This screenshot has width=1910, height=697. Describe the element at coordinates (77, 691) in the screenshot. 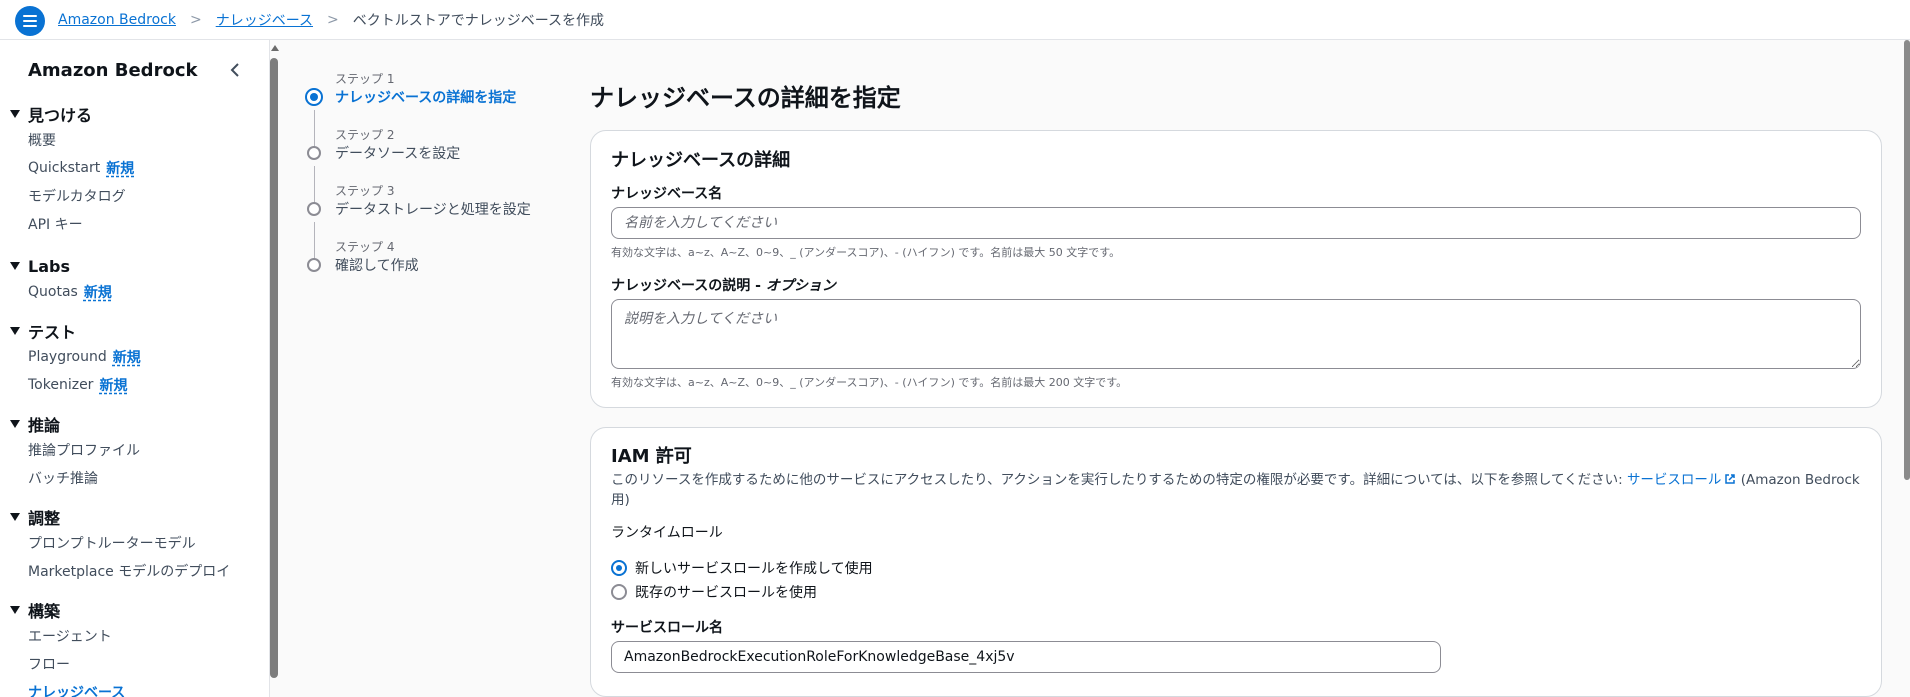

I see `sidebar-item-label: ナレッジベース` at that location.